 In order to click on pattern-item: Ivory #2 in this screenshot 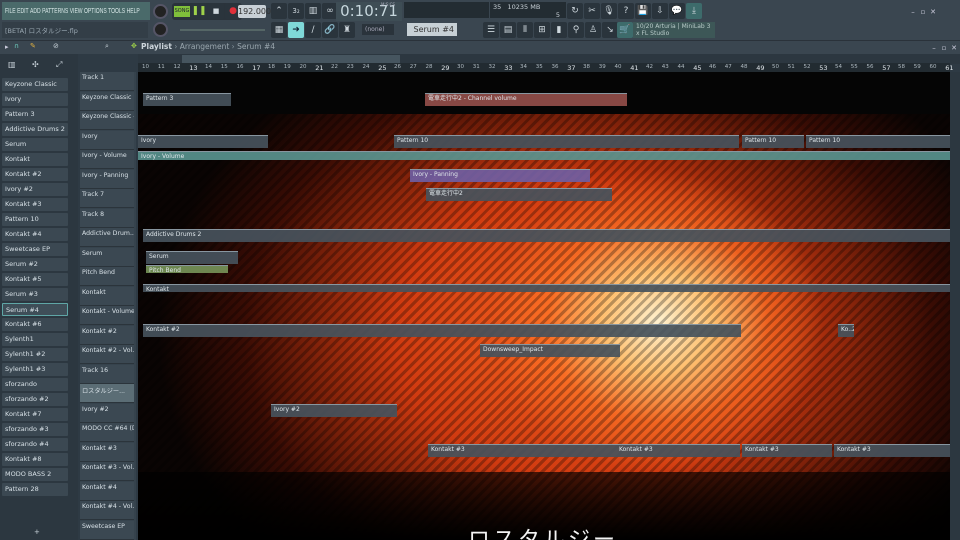, I will do `click(35, 189)`.